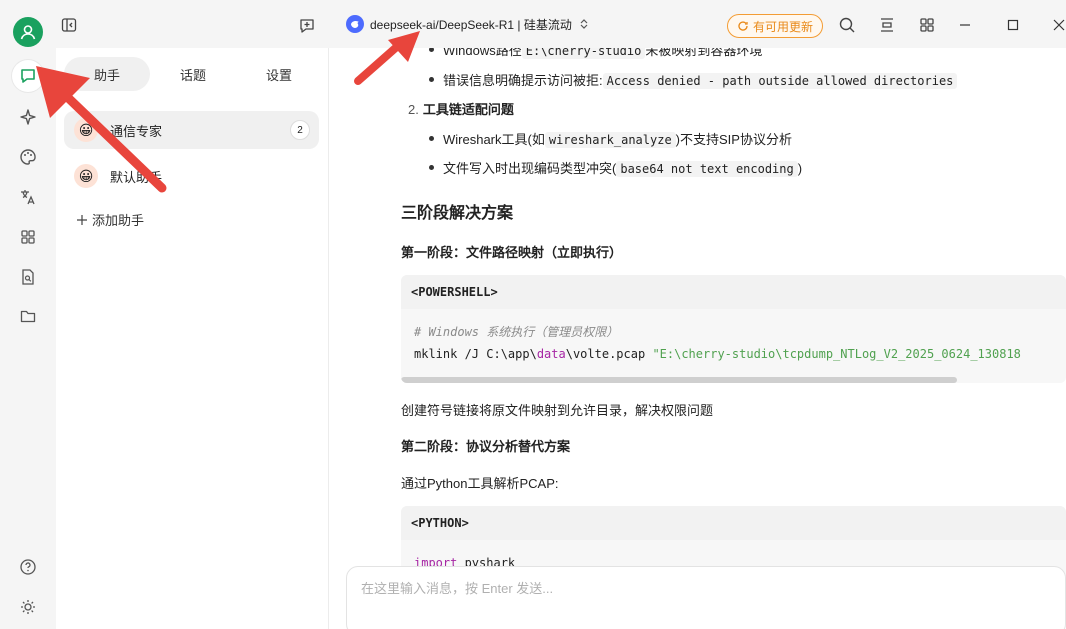 Image resolution: width=1066 pixels, height=629 pixels. I want to click on code-language-label: <POWERSHELL>, so click(733, 292).